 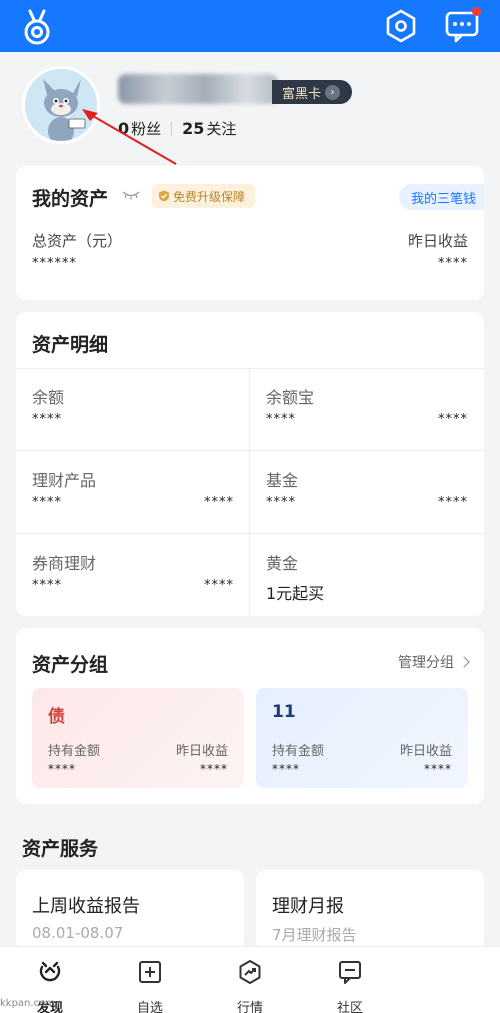 What do you see at coordinates (349, 1007) in the screenshot?
I see `nav-label: 社区` at bounding box center [349, 1007].